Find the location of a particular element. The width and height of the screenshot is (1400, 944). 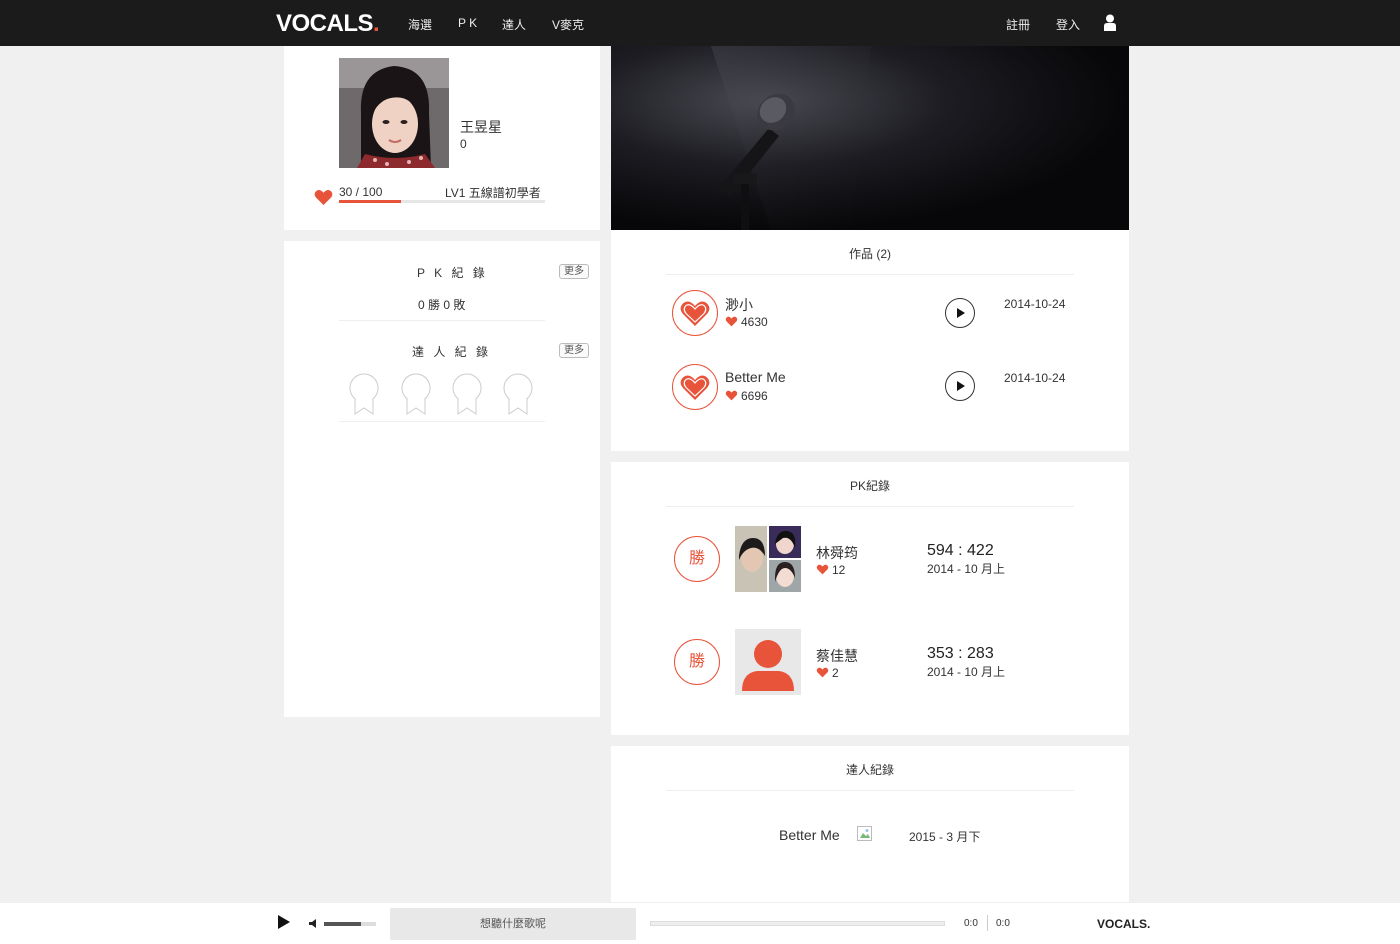

volume-icon is located at coordinates (313, 923).